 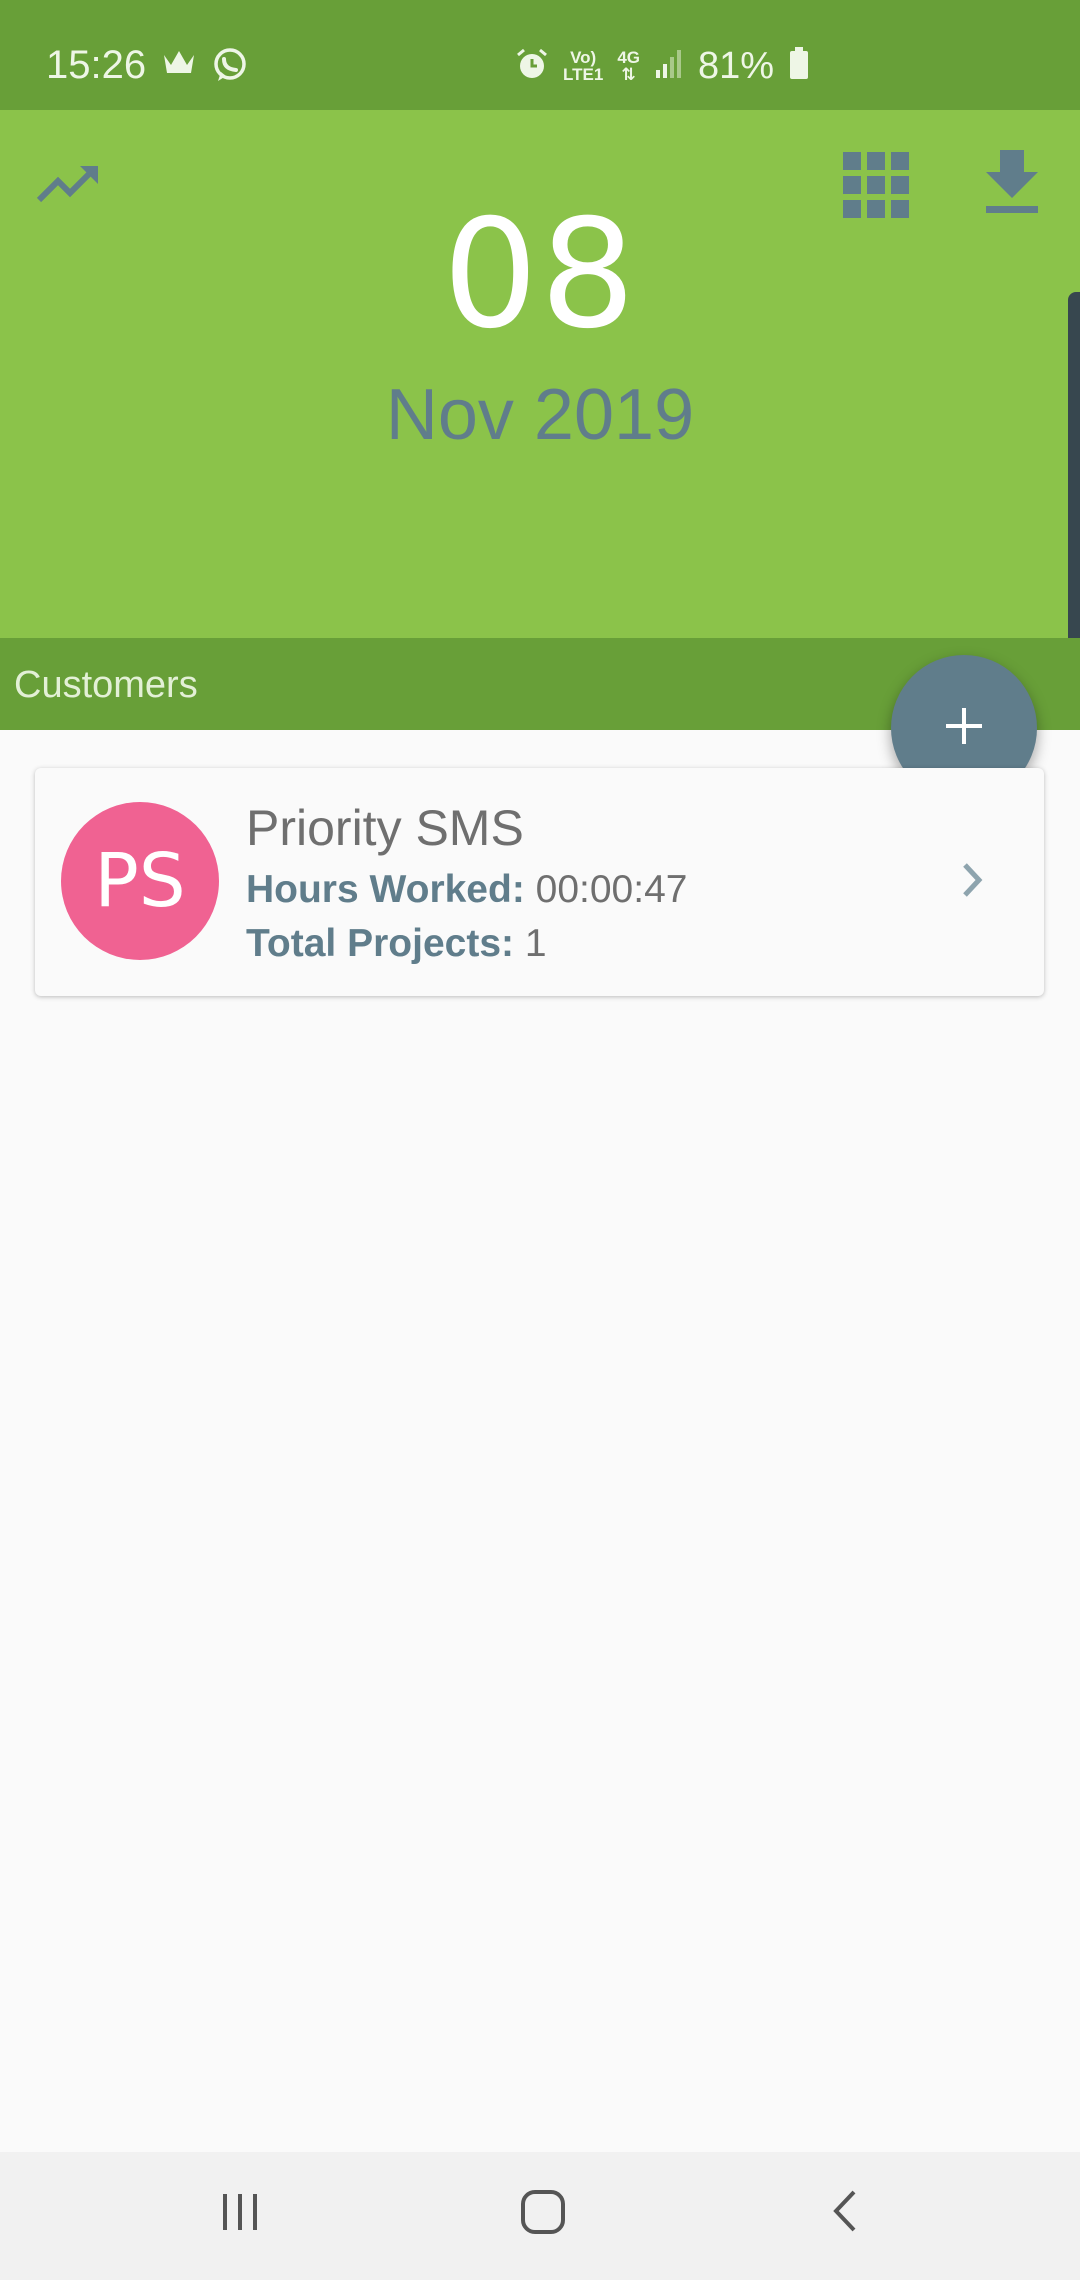 What do you see at coordinates (179, 67) in the screenshot?
I see `crown-icon` at bounding box center [179, 67].